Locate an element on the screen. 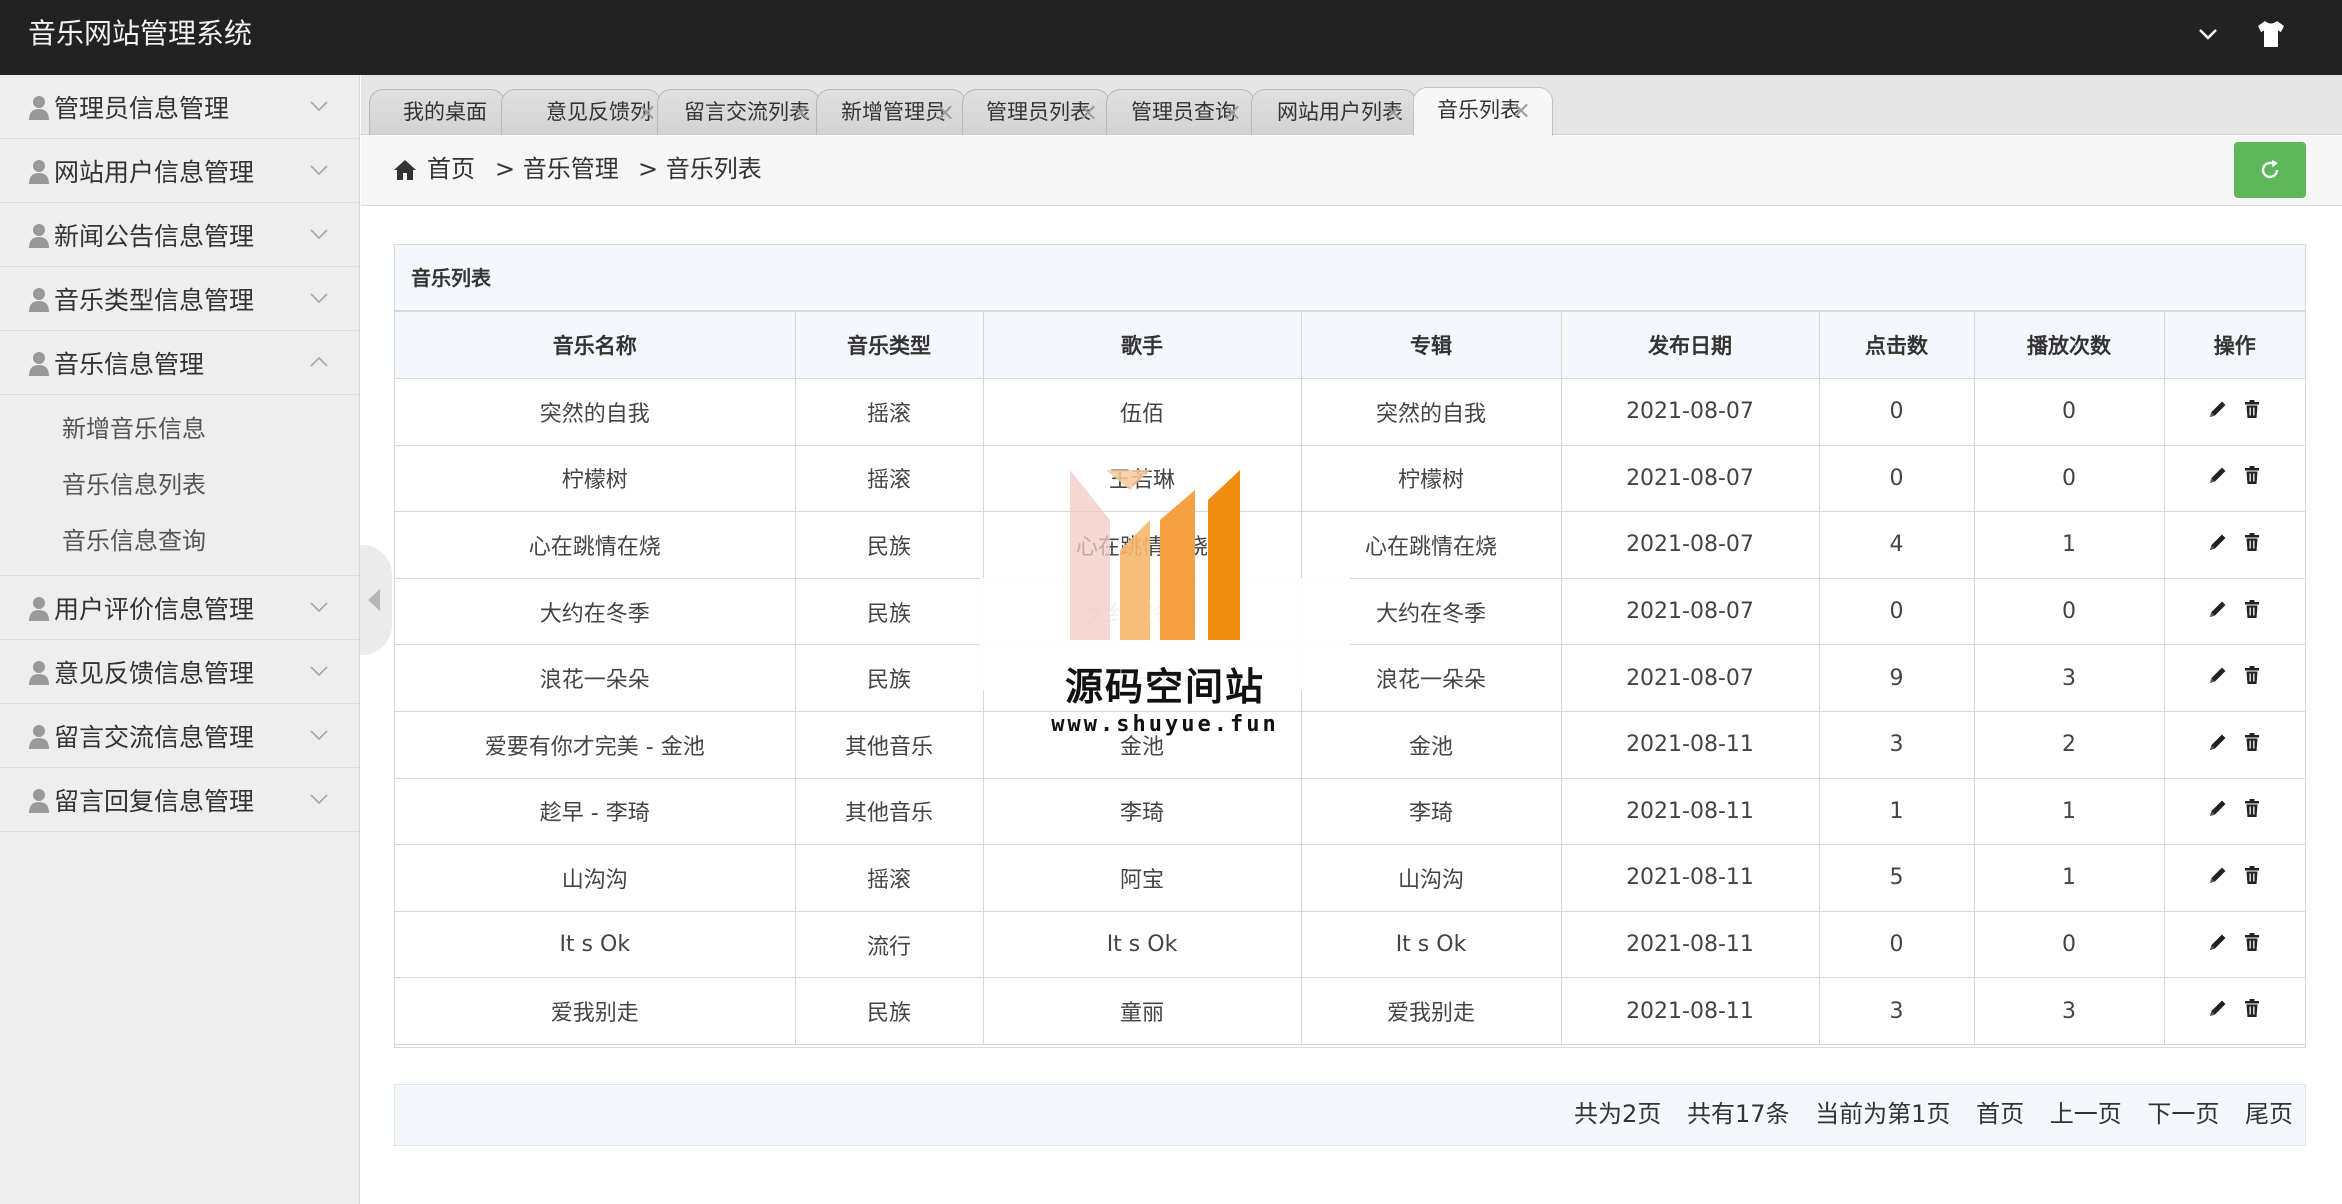 This screenshot has height=1204, width=2342. tab: 新增管理员 × is located at coordinates (891, 112).